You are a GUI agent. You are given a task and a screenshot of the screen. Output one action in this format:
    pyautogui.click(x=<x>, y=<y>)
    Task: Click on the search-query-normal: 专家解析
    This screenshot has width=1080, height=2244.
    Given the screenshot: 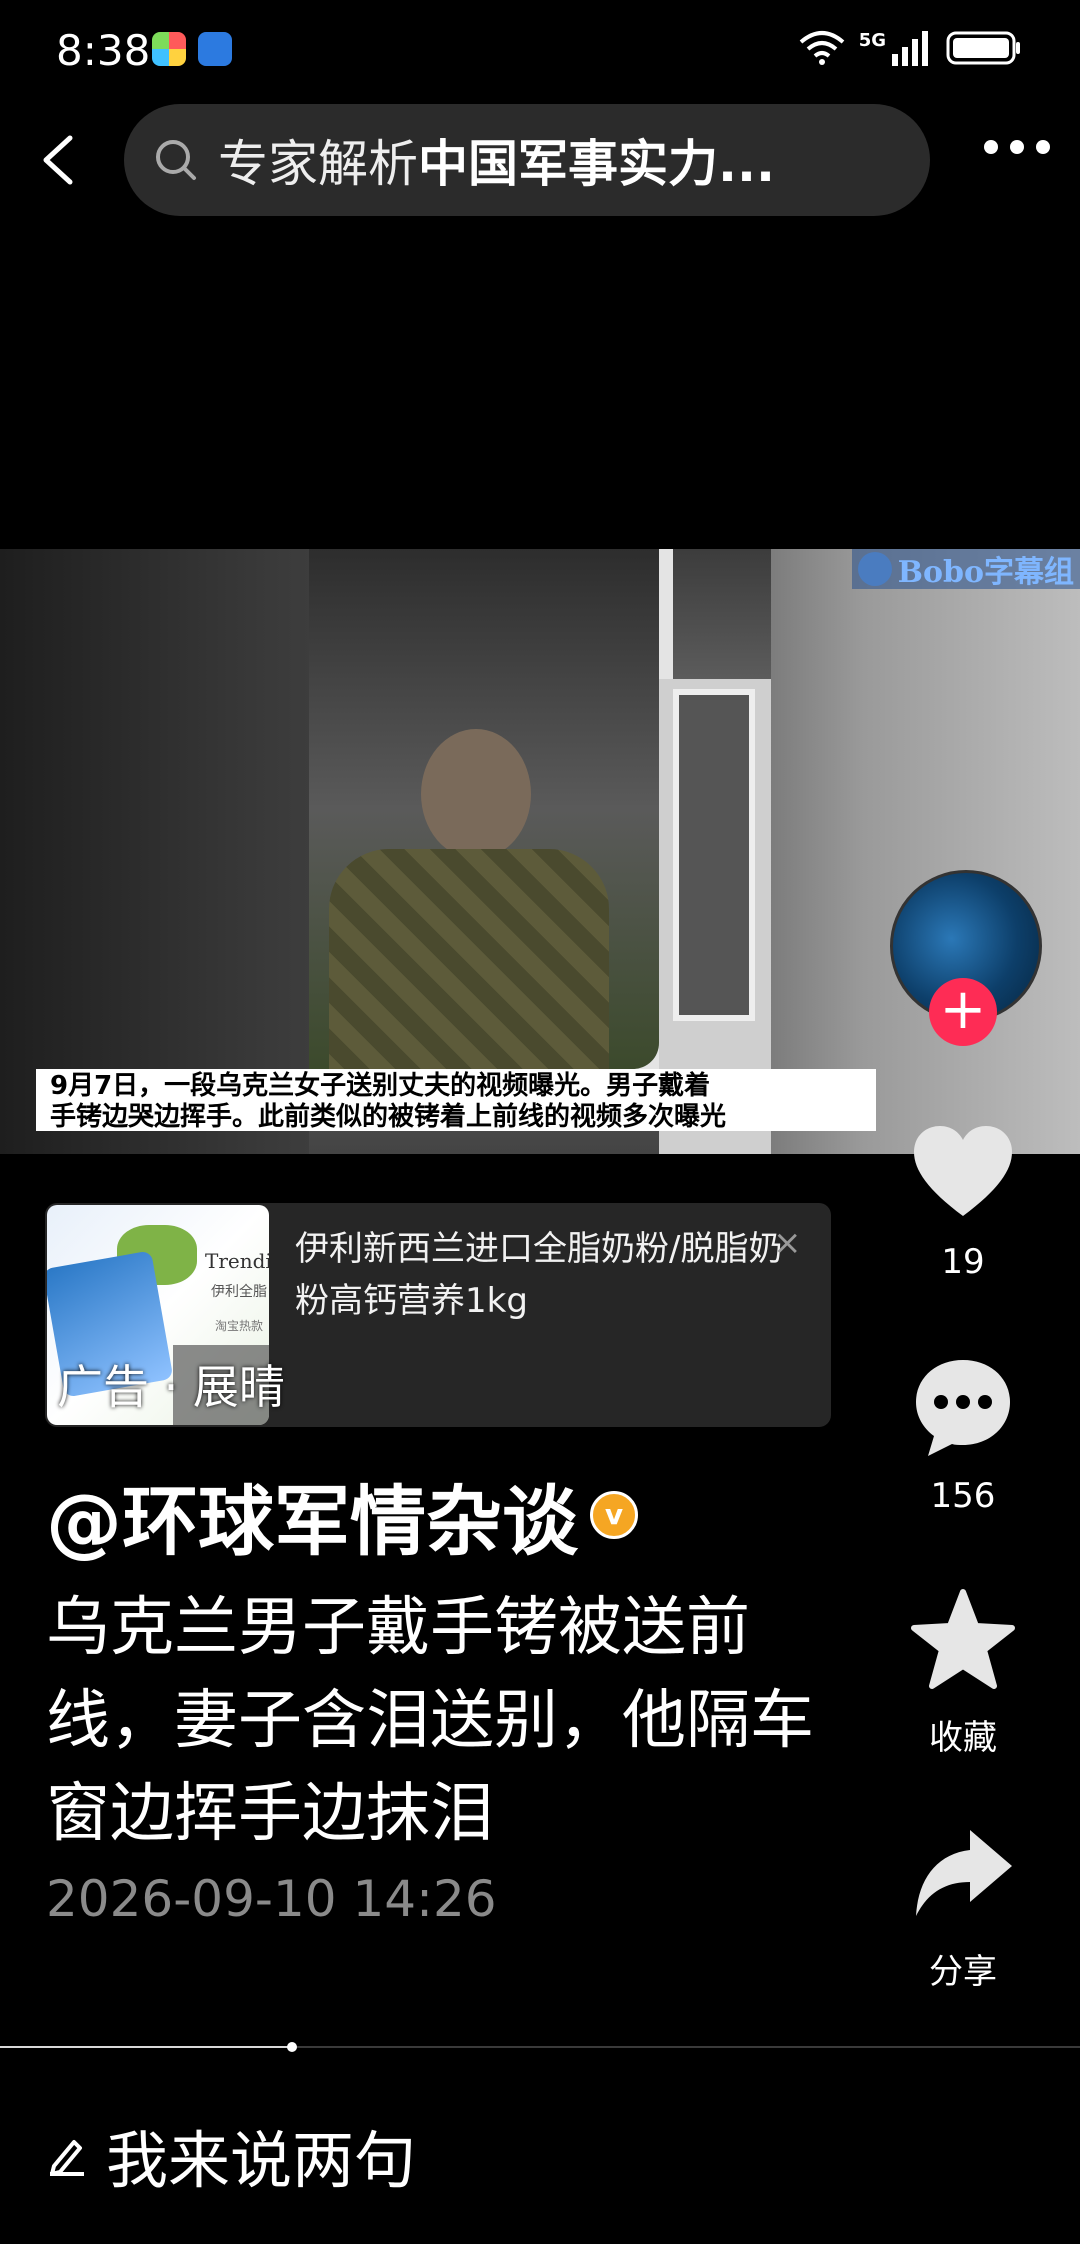 What is the action you would take?
    pyautogui.click(x=318, y=164)
    